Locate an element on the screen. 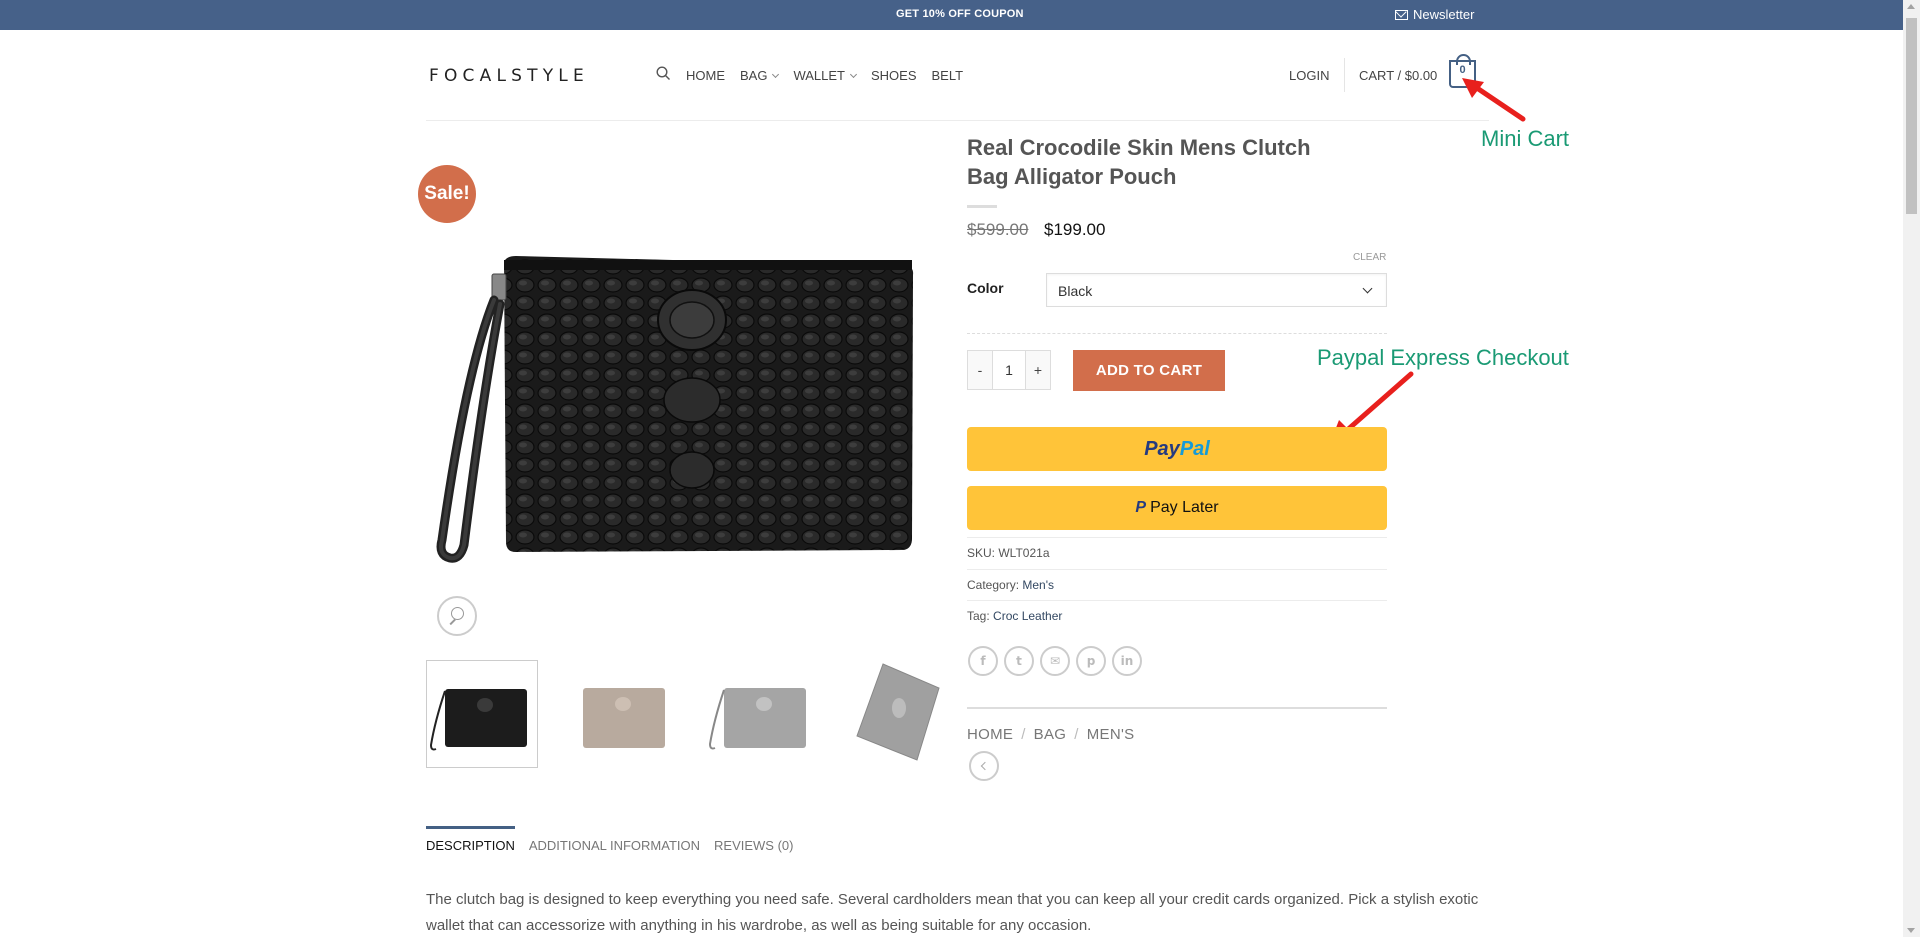  nav-item-home: HOME is located at coordinates (705, 75).